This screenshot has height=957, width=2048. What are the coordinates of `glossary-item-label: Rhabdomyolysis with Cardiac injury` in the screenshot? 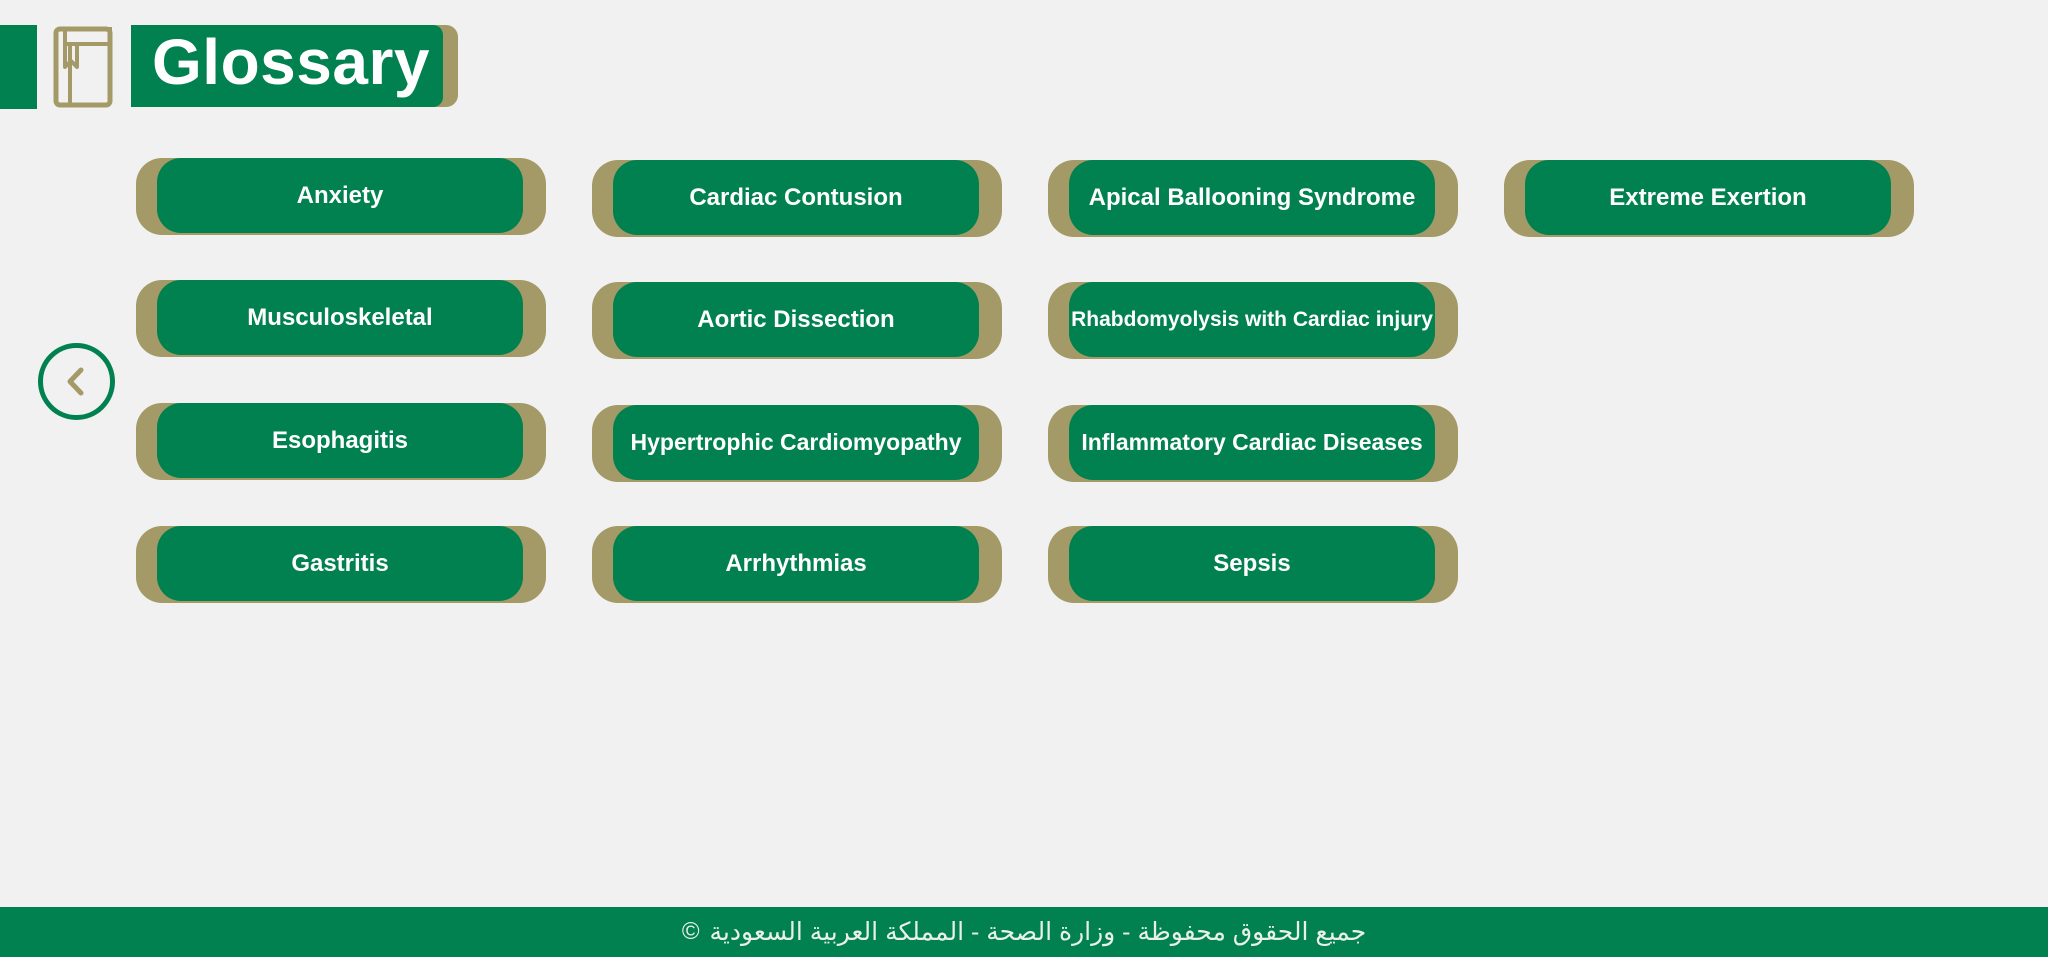 It's located at (1252, 319).